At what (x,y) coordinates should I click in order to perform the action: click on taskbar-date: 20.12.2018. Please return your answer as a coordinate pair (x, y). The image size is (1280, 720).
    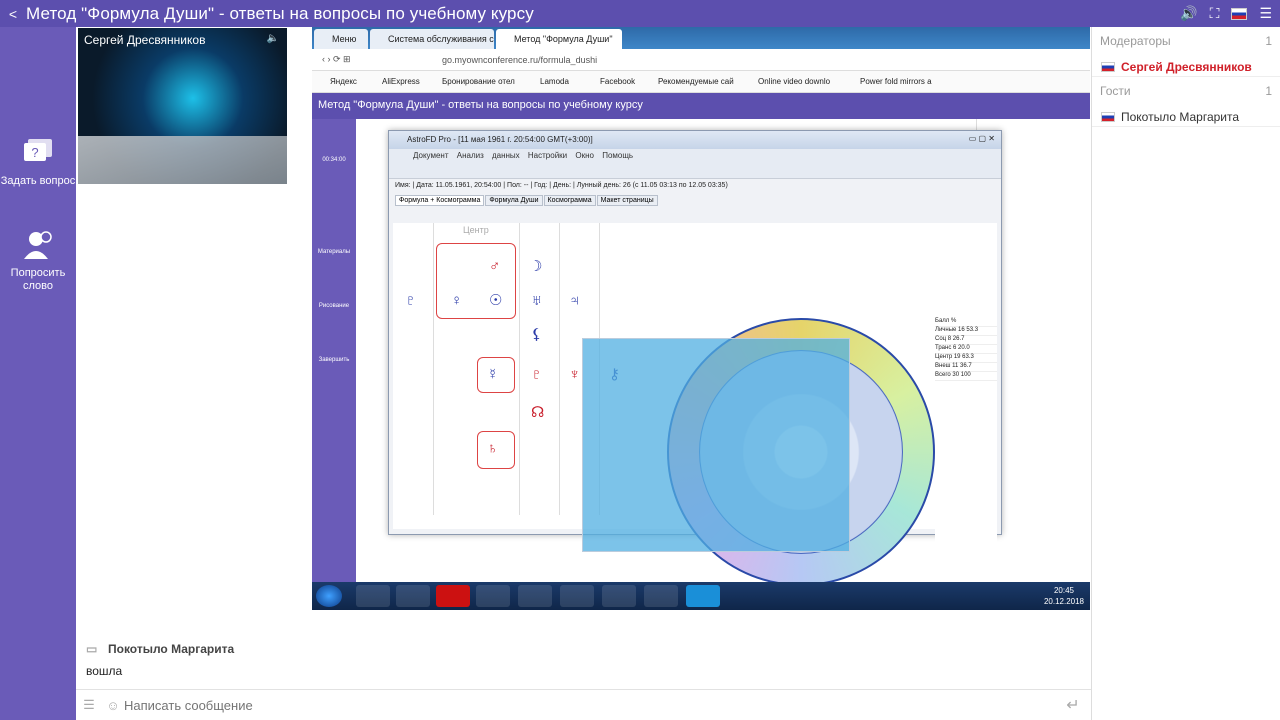
    Looking at the image, I should click on (1063, 601).